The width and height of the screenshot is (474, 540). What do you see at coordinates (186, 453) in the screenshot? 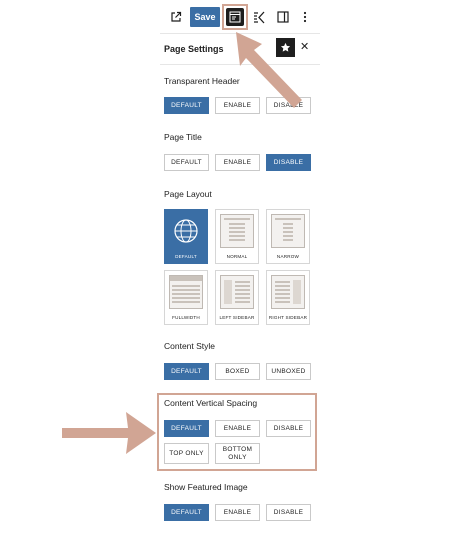
I see `vertical-spacing-top-only-button: TOP ONLY` at bounding box center [186, 453].